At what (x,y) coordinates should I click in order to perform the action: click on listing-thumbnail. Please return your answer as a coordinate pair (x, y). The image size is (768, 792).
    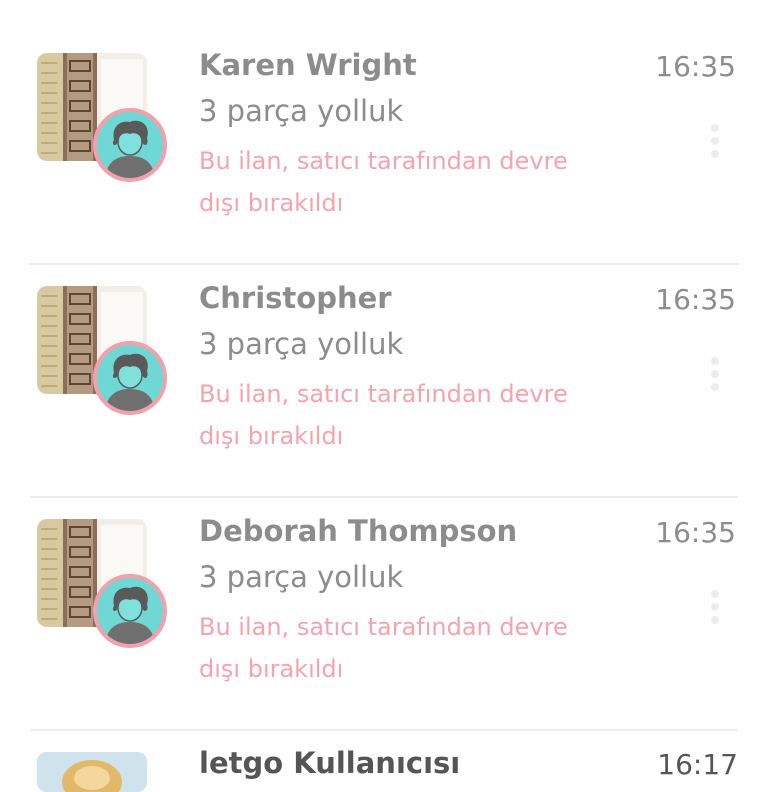
    Looking at the image, I should click on (92, 772).